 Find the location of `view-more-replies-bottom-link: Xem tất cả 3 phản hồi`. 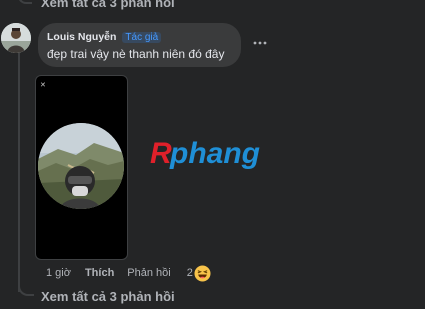

view-more-replies-bottom-link: Xem tất cả 3 phản hồi is located at coordinates (108, 296).